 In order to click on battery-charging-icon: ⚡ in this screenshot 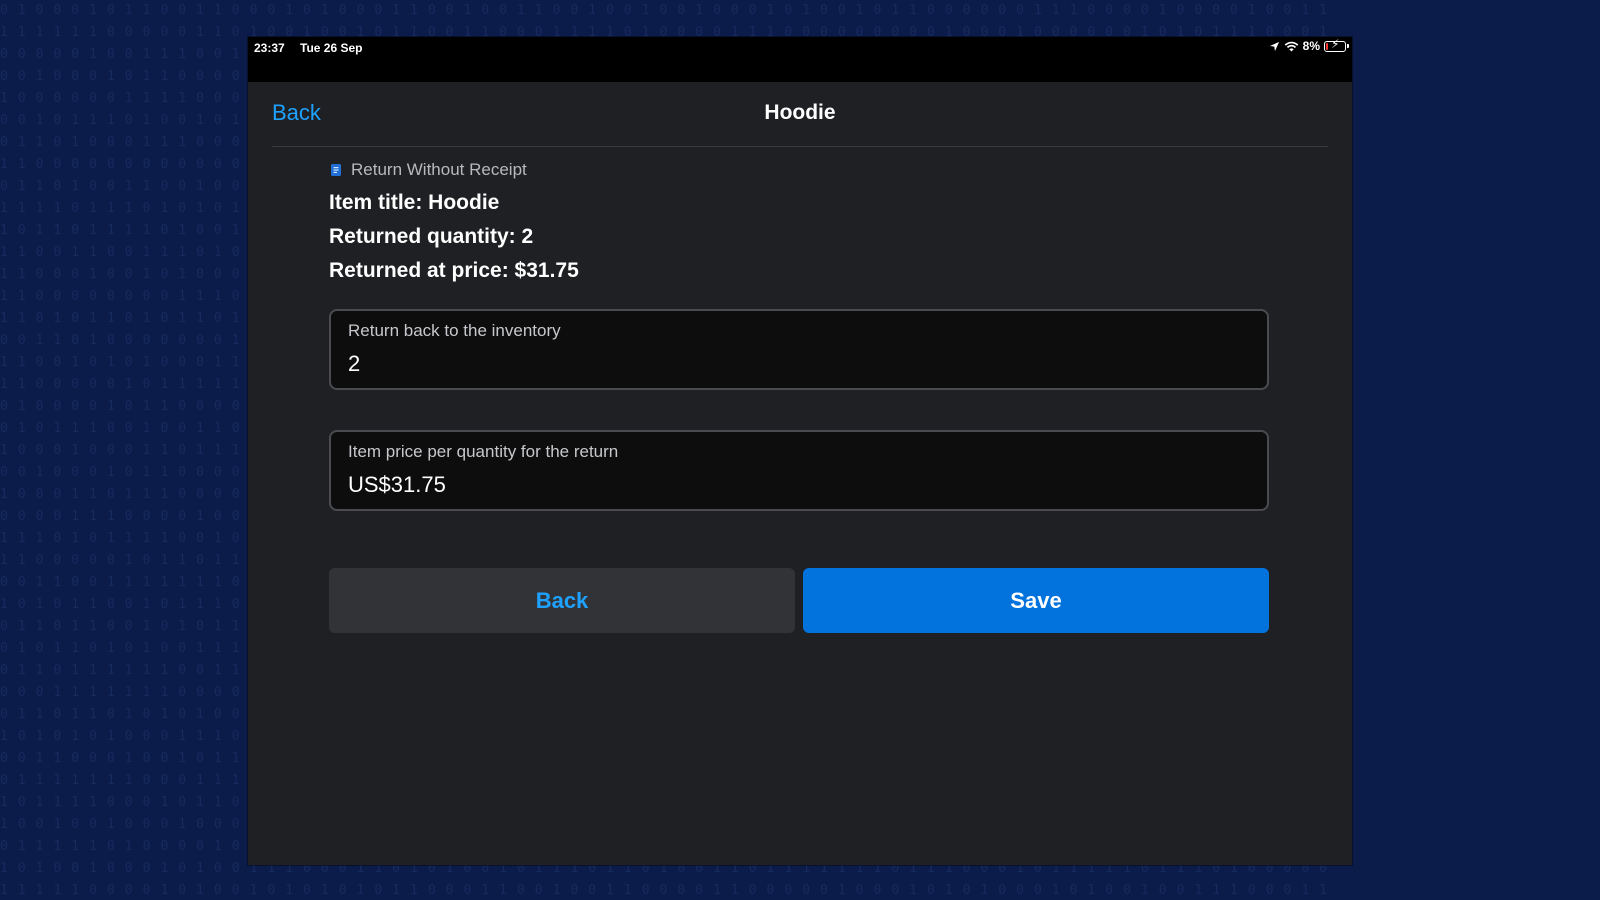, I will do `click(1336, 44)`.